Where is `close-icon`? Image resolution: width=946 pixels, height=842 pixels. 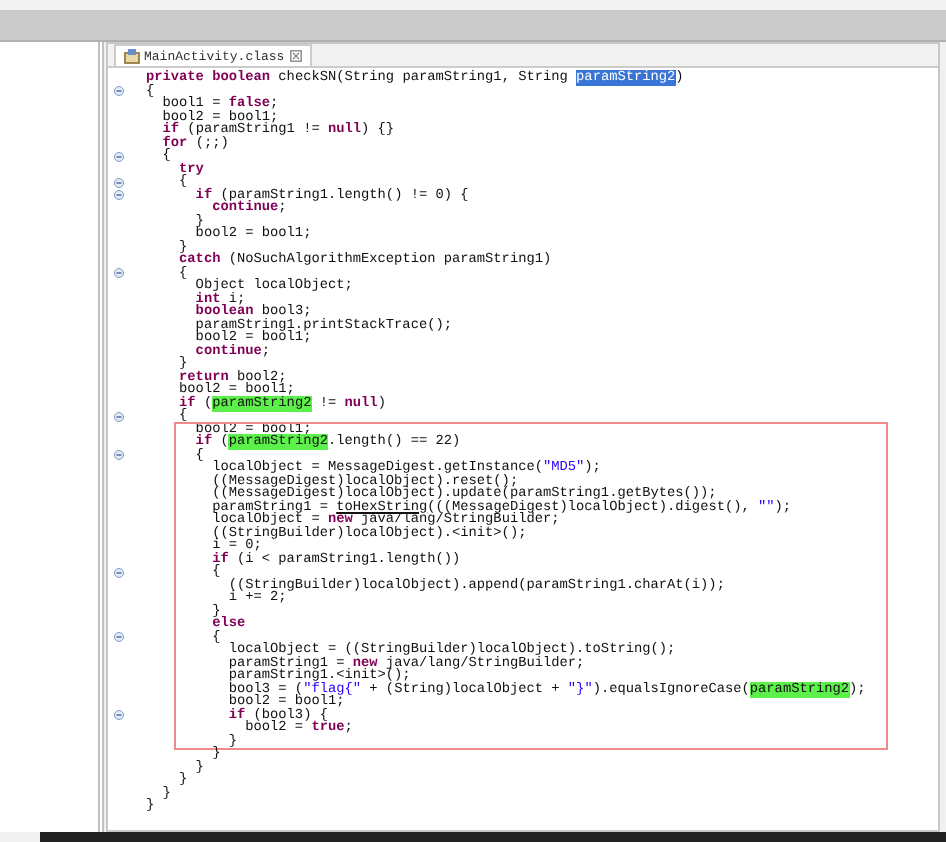 close-icon is located at coordinates (296, 56).